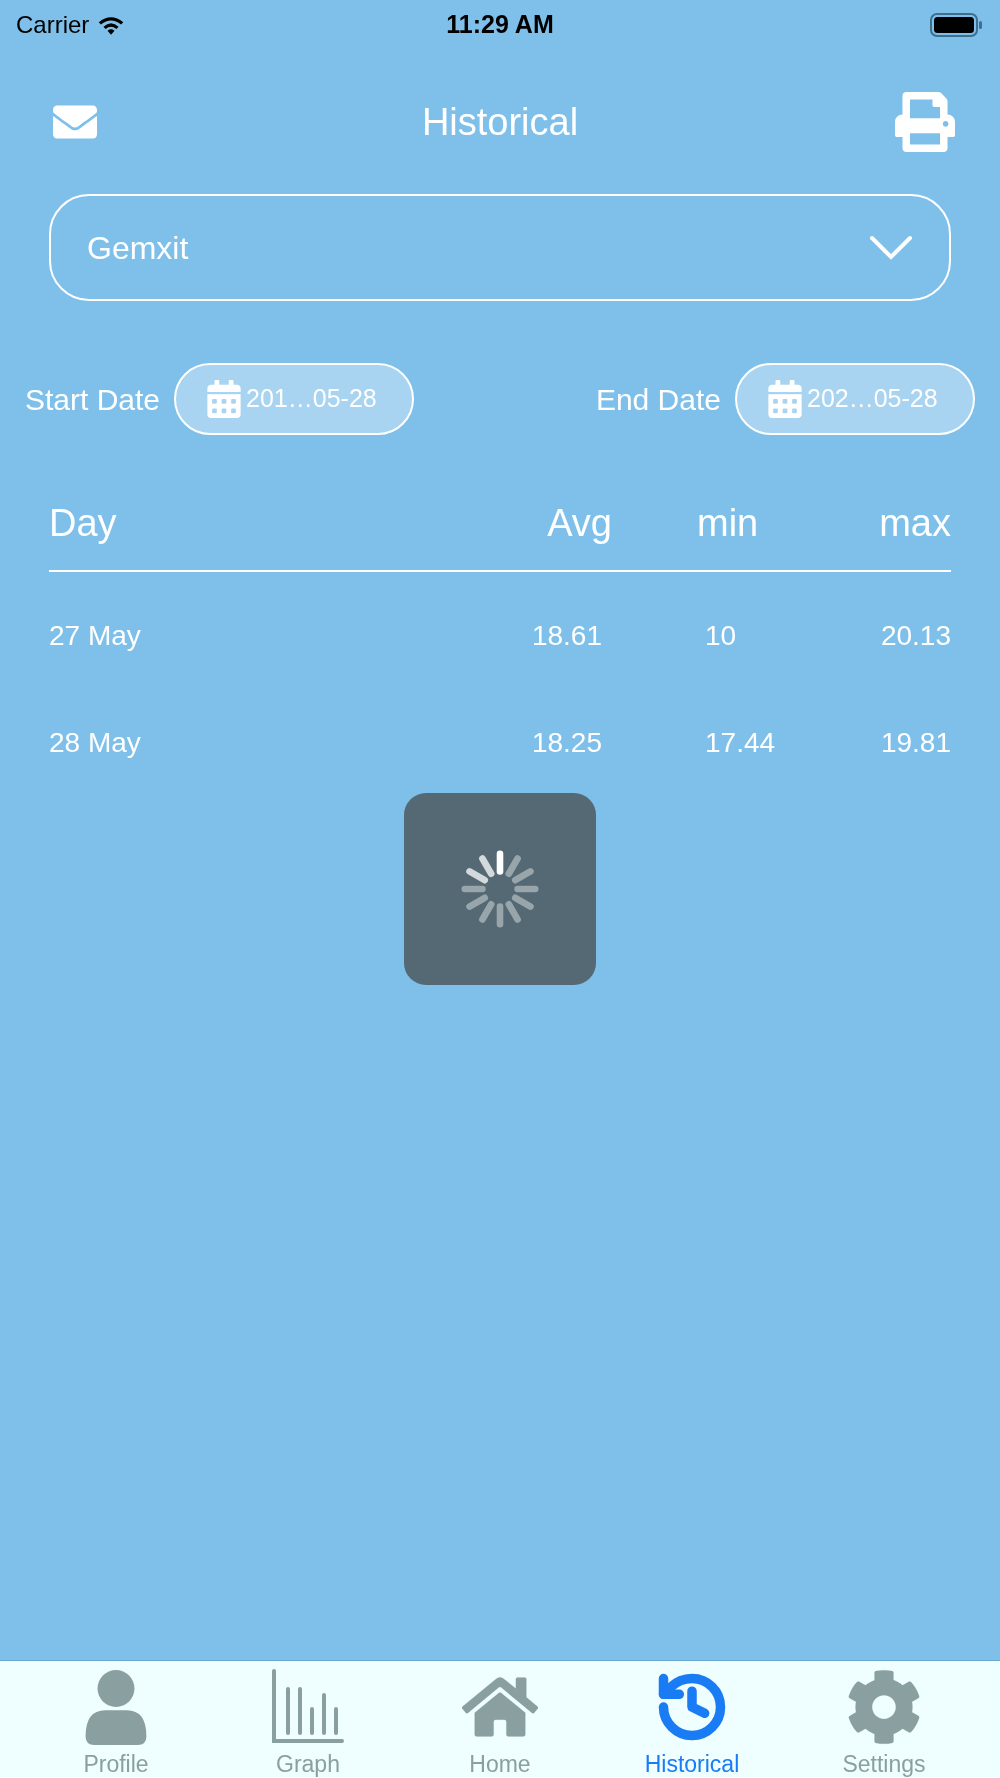 Image resolution: width=1000 pixels, height=1778 pixels. What do you see at coordinates (500, 25) in the screenshot?
I see `status-time: 11:29 AM` at bounding box center [500, 25].